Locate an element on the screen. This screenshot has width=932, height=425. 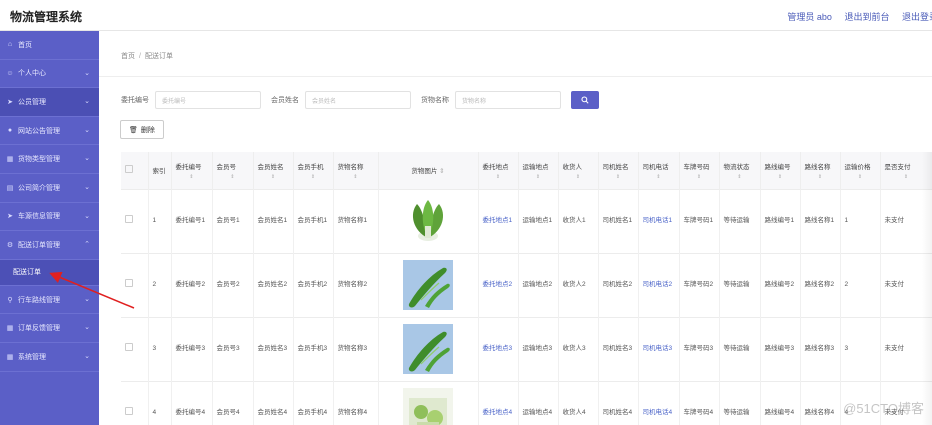
sidebar-item-3: ● 网站公告管理 ⌄ is located at coordinates (49, 131).